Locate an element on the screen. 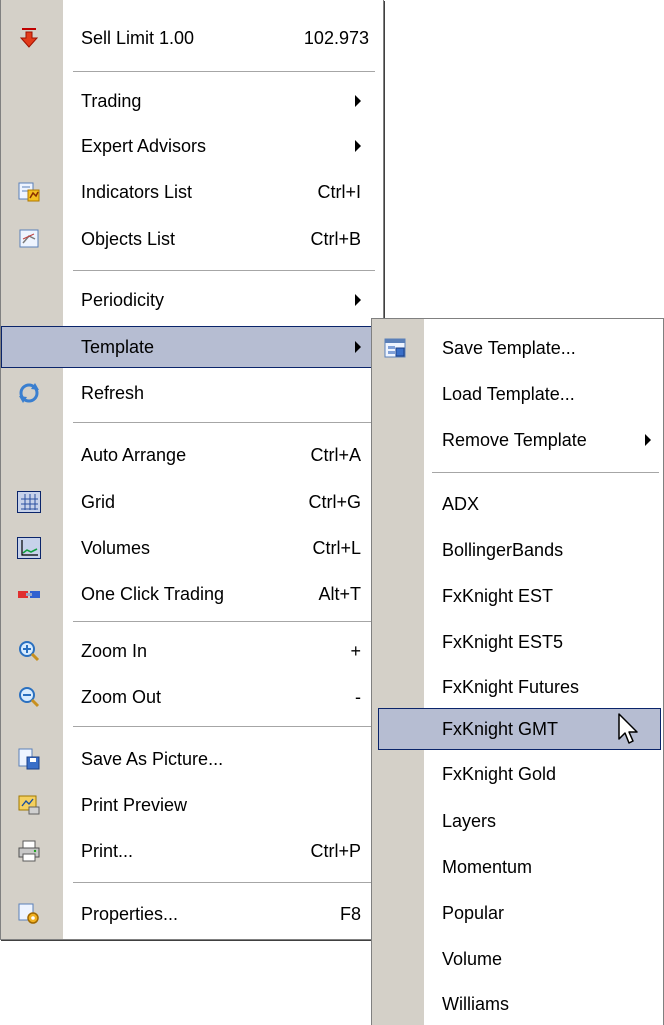  save-template-icon is located at coordinates (395, 348).